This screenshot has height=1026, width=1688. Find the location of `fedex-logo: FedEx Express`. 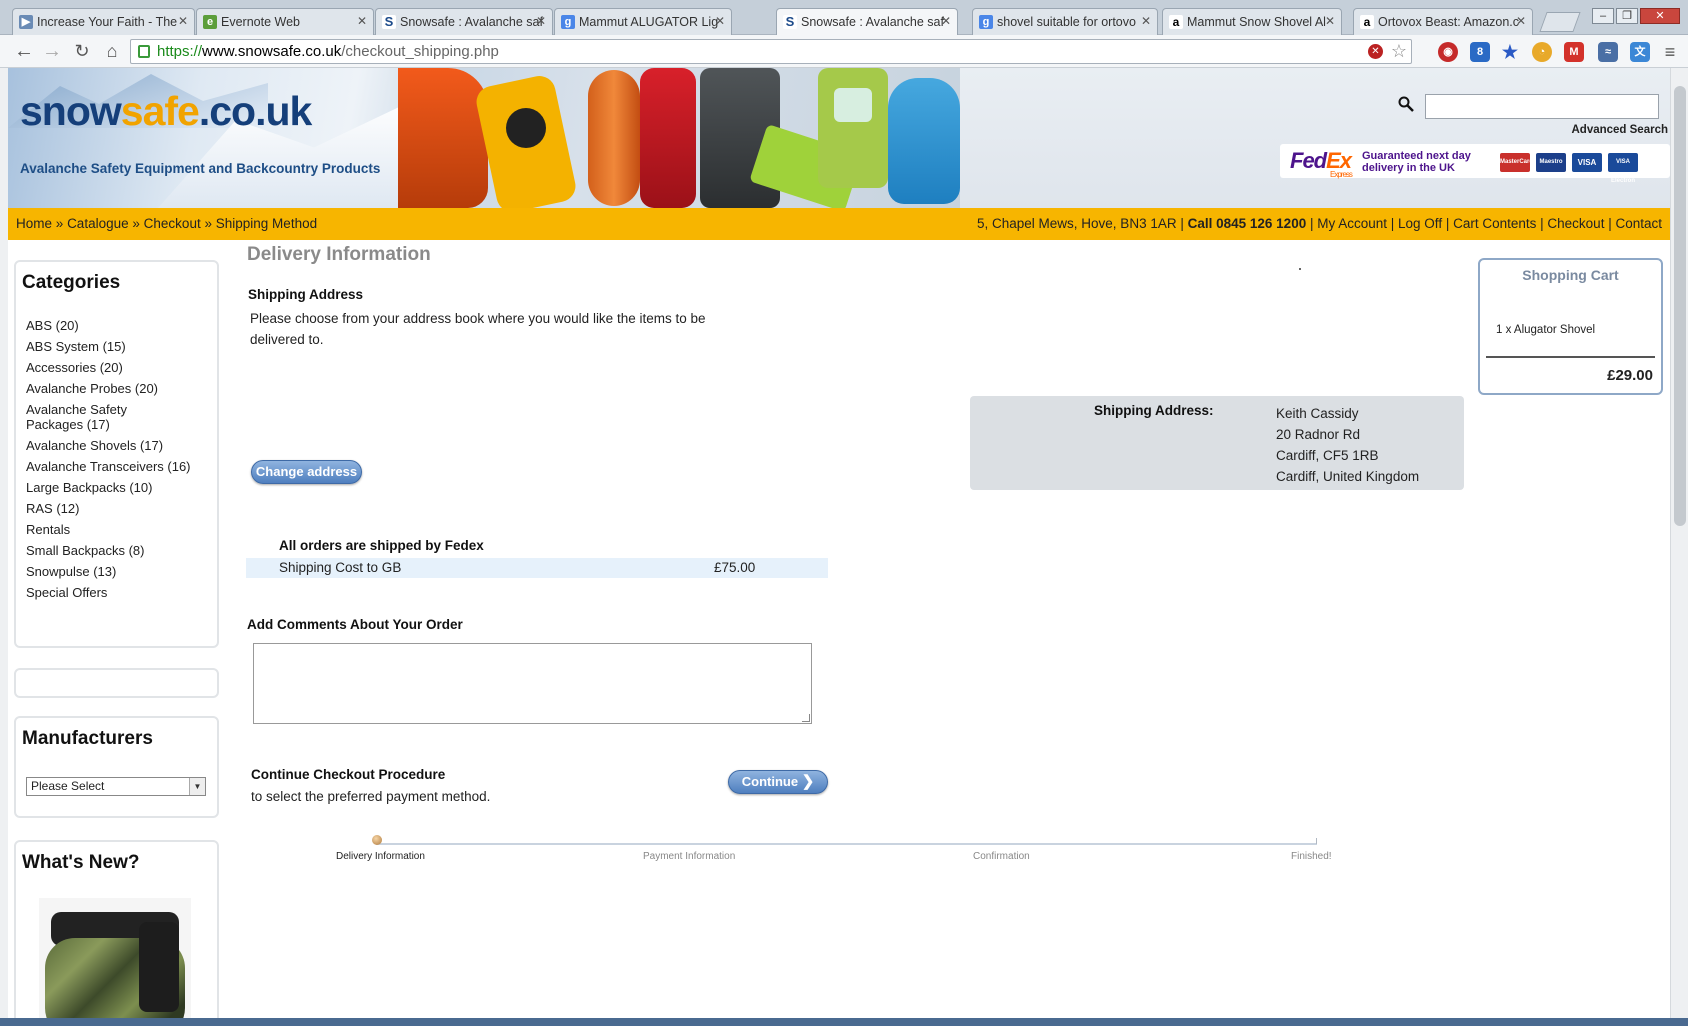

fedex-logo: FedEx Express is located at coordinates (1321, 163).